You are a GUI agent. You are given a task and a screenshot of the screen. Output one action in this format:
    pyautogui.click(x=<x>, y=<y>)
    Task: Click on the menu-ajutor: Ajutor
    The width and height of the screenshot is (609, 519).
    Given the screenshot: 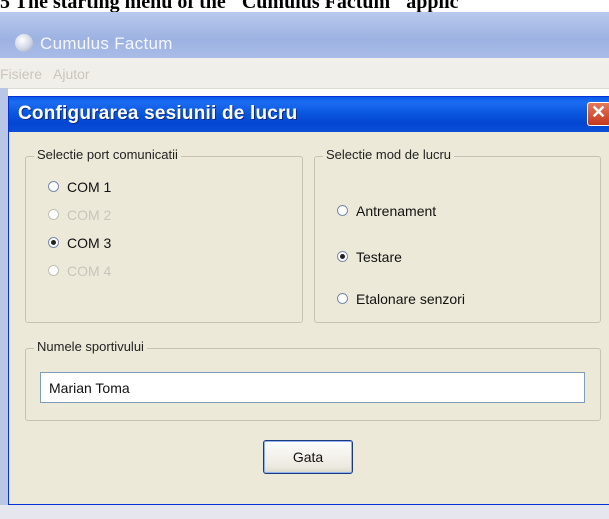 What is the action you would take?
    pyautogui.click(x=71, y=74)
    